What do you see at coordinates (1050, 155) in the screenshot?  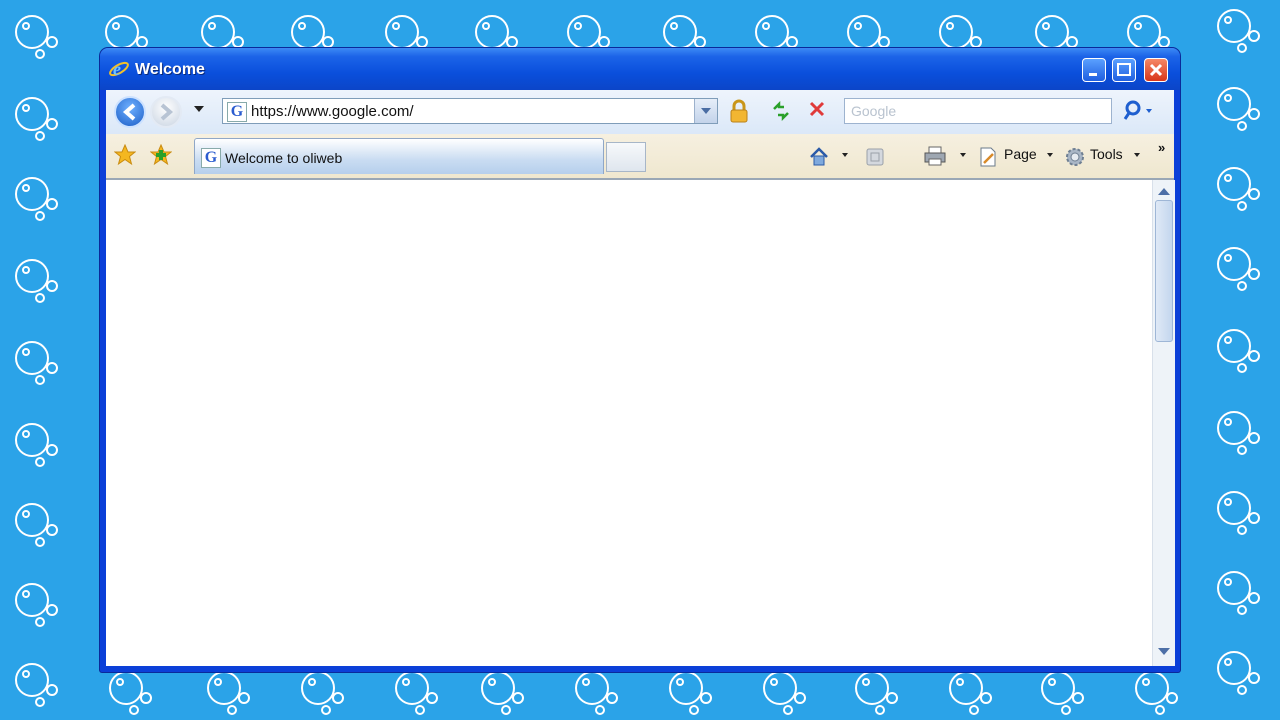 I see `page-menu-dropdown` at bounding box center [1050, 155].